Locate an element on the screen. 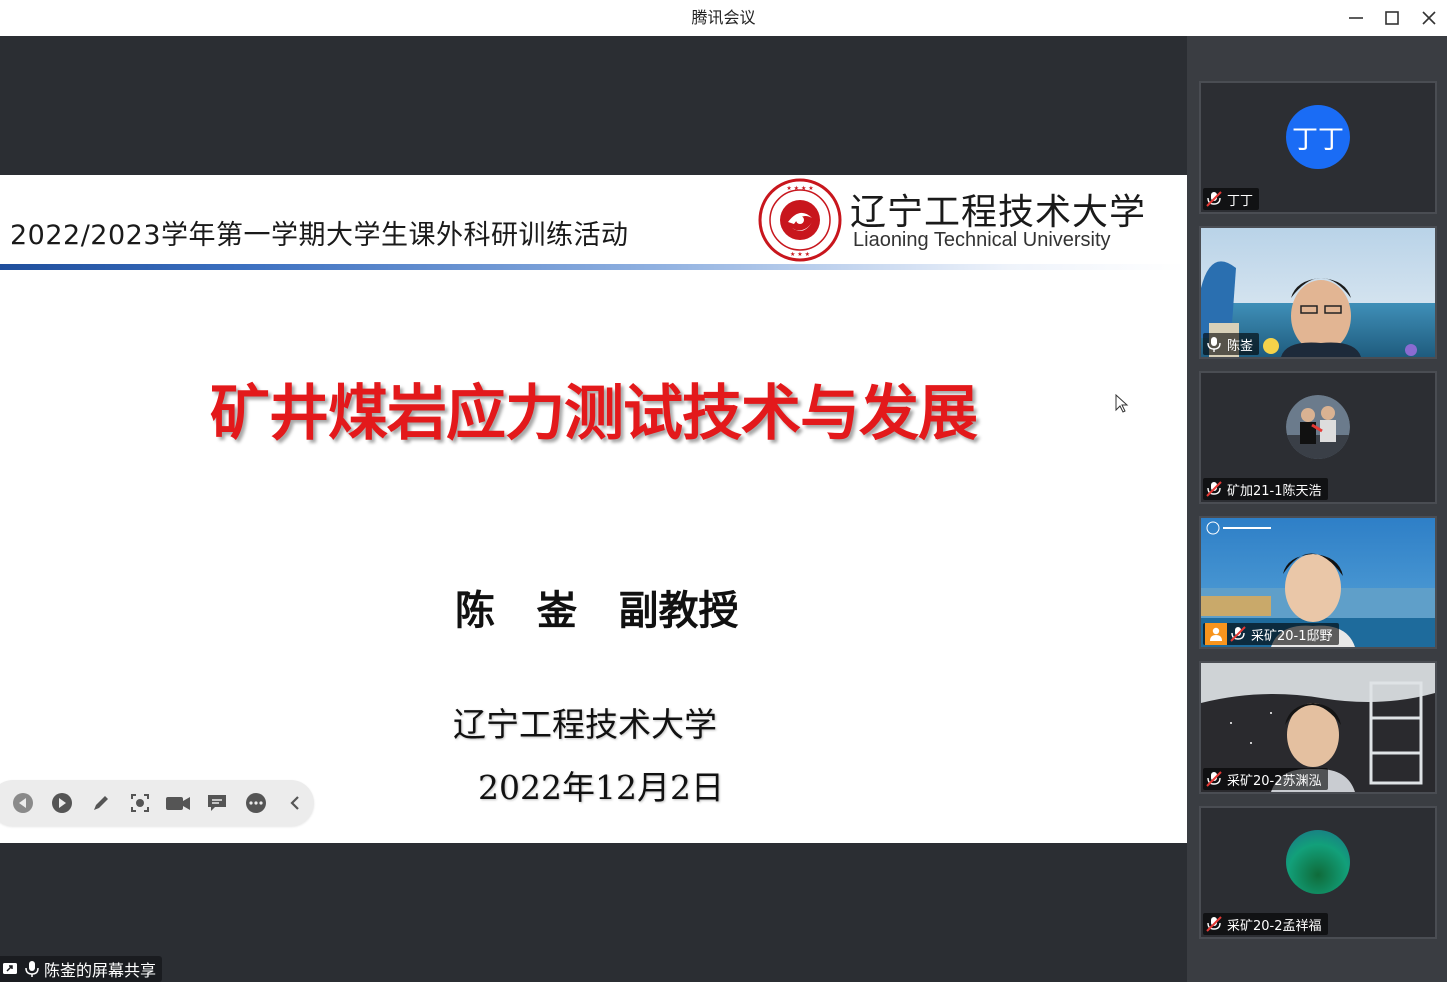  participant-name-label: 采矿20-2苏渊泓 is located at coordinates (1265, 779).